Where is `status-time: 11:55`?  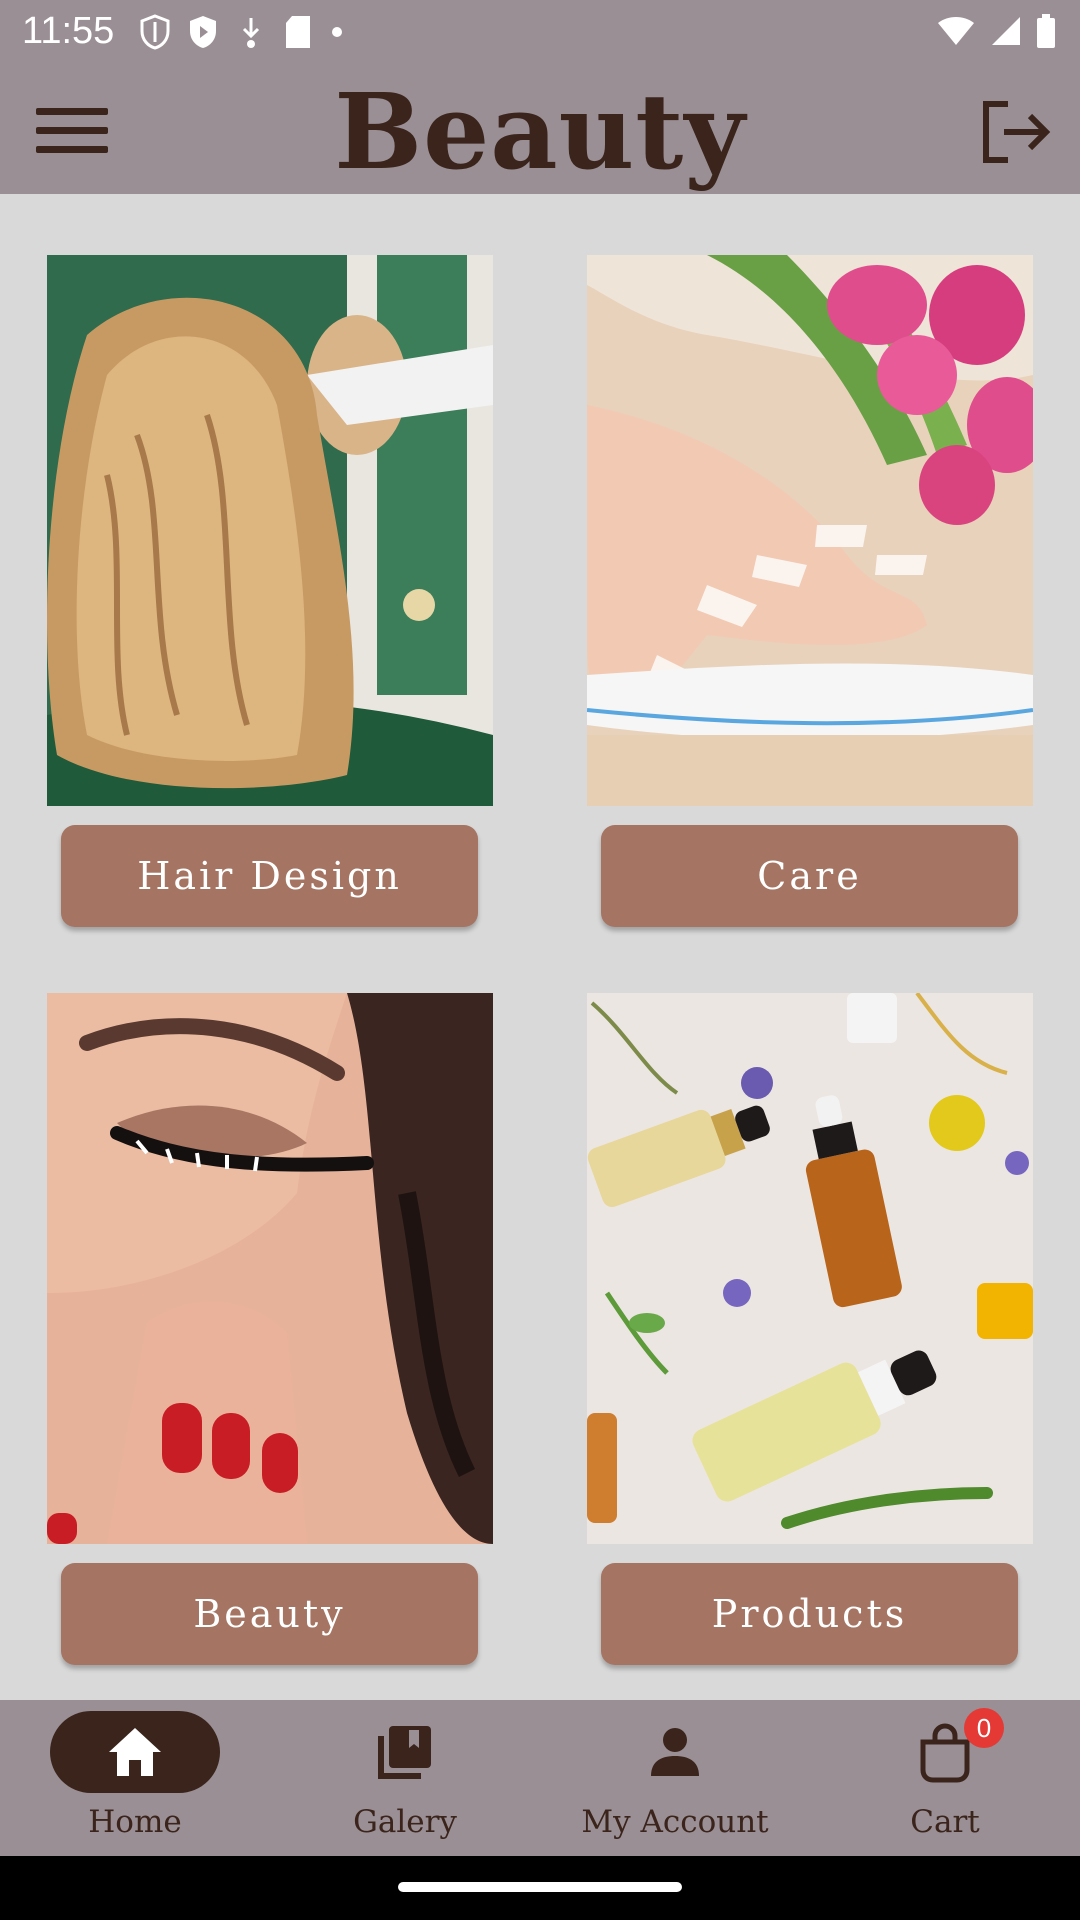
status-time: 11:55 is located at coordinates (68, 31).